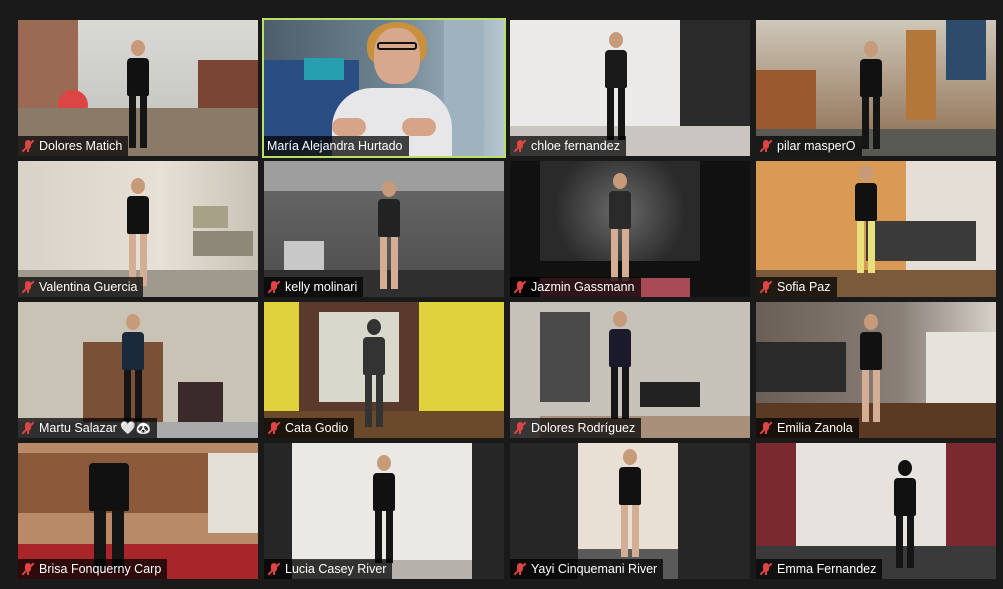  Describe the element at coordinates (876, 88) in the screenshot. I see `video-tile: pilar masperO` at that location.